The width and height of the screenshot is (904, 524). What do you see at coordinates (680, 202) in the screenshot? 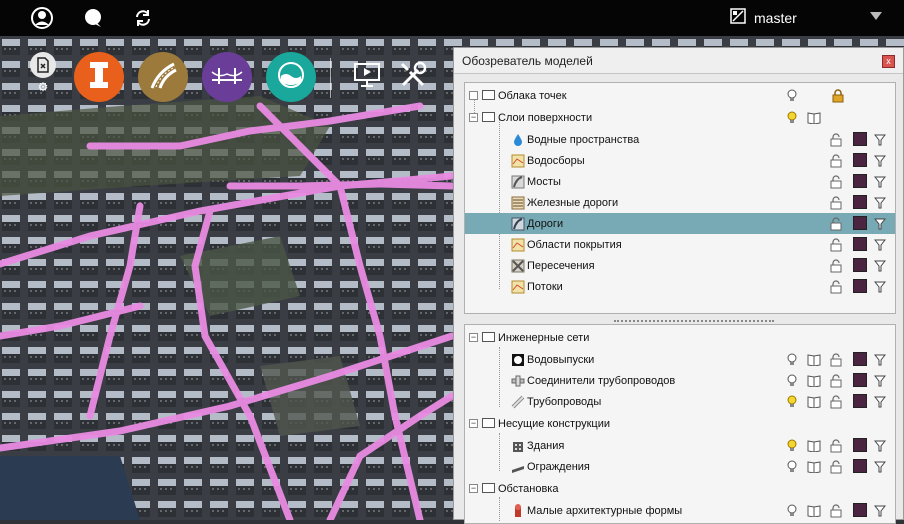
I see `tree-item-railways: Железные дороги` at bounding box center [680, 202].